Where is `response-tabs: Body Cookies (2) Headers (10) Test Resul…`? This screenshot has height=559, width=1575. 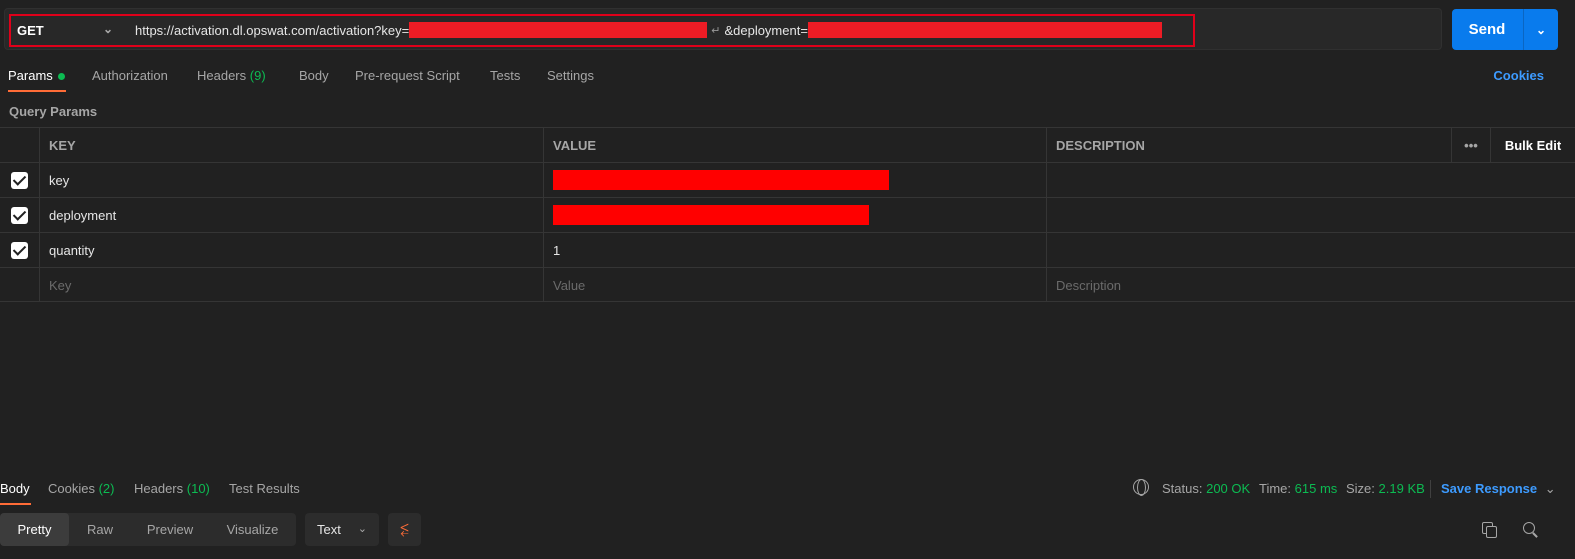 response-tabs: Body Cookies (2) Headers (10) Test Resul… is located at coordinates (787, 491).